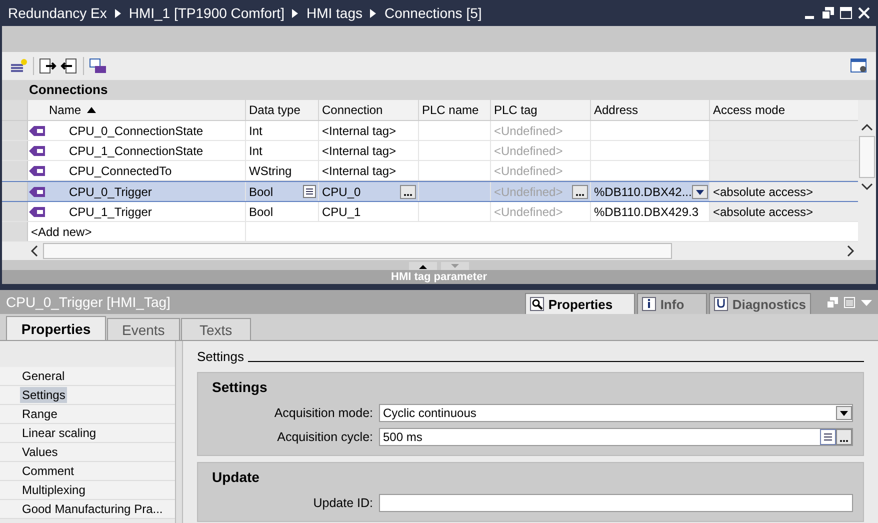 The image size is (878, 523). I want to click on breadcrumb-item: Redundancy Ex, so click(57, 13).